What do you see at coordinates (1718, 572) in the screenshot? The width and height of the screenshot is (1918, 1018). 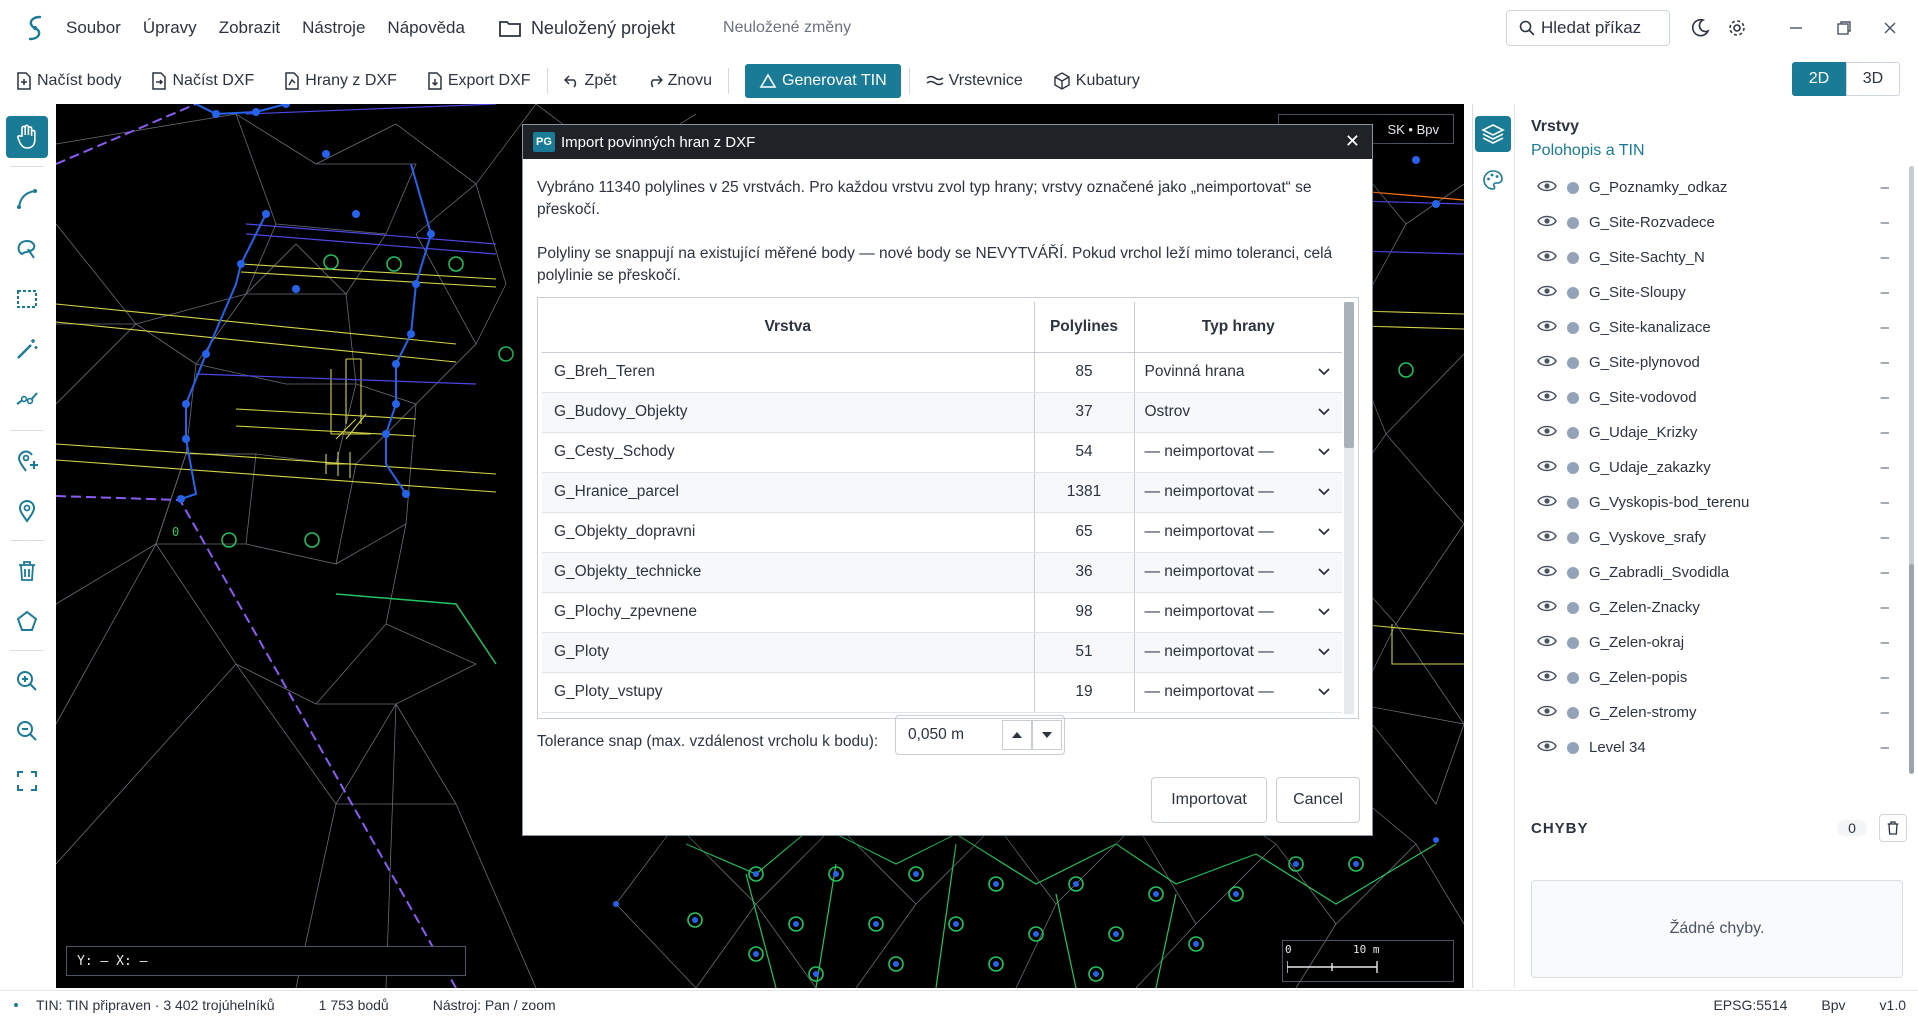 I see `layer-item: G_Zabradli_Svodidla –` at bounding box center [1718, 572].